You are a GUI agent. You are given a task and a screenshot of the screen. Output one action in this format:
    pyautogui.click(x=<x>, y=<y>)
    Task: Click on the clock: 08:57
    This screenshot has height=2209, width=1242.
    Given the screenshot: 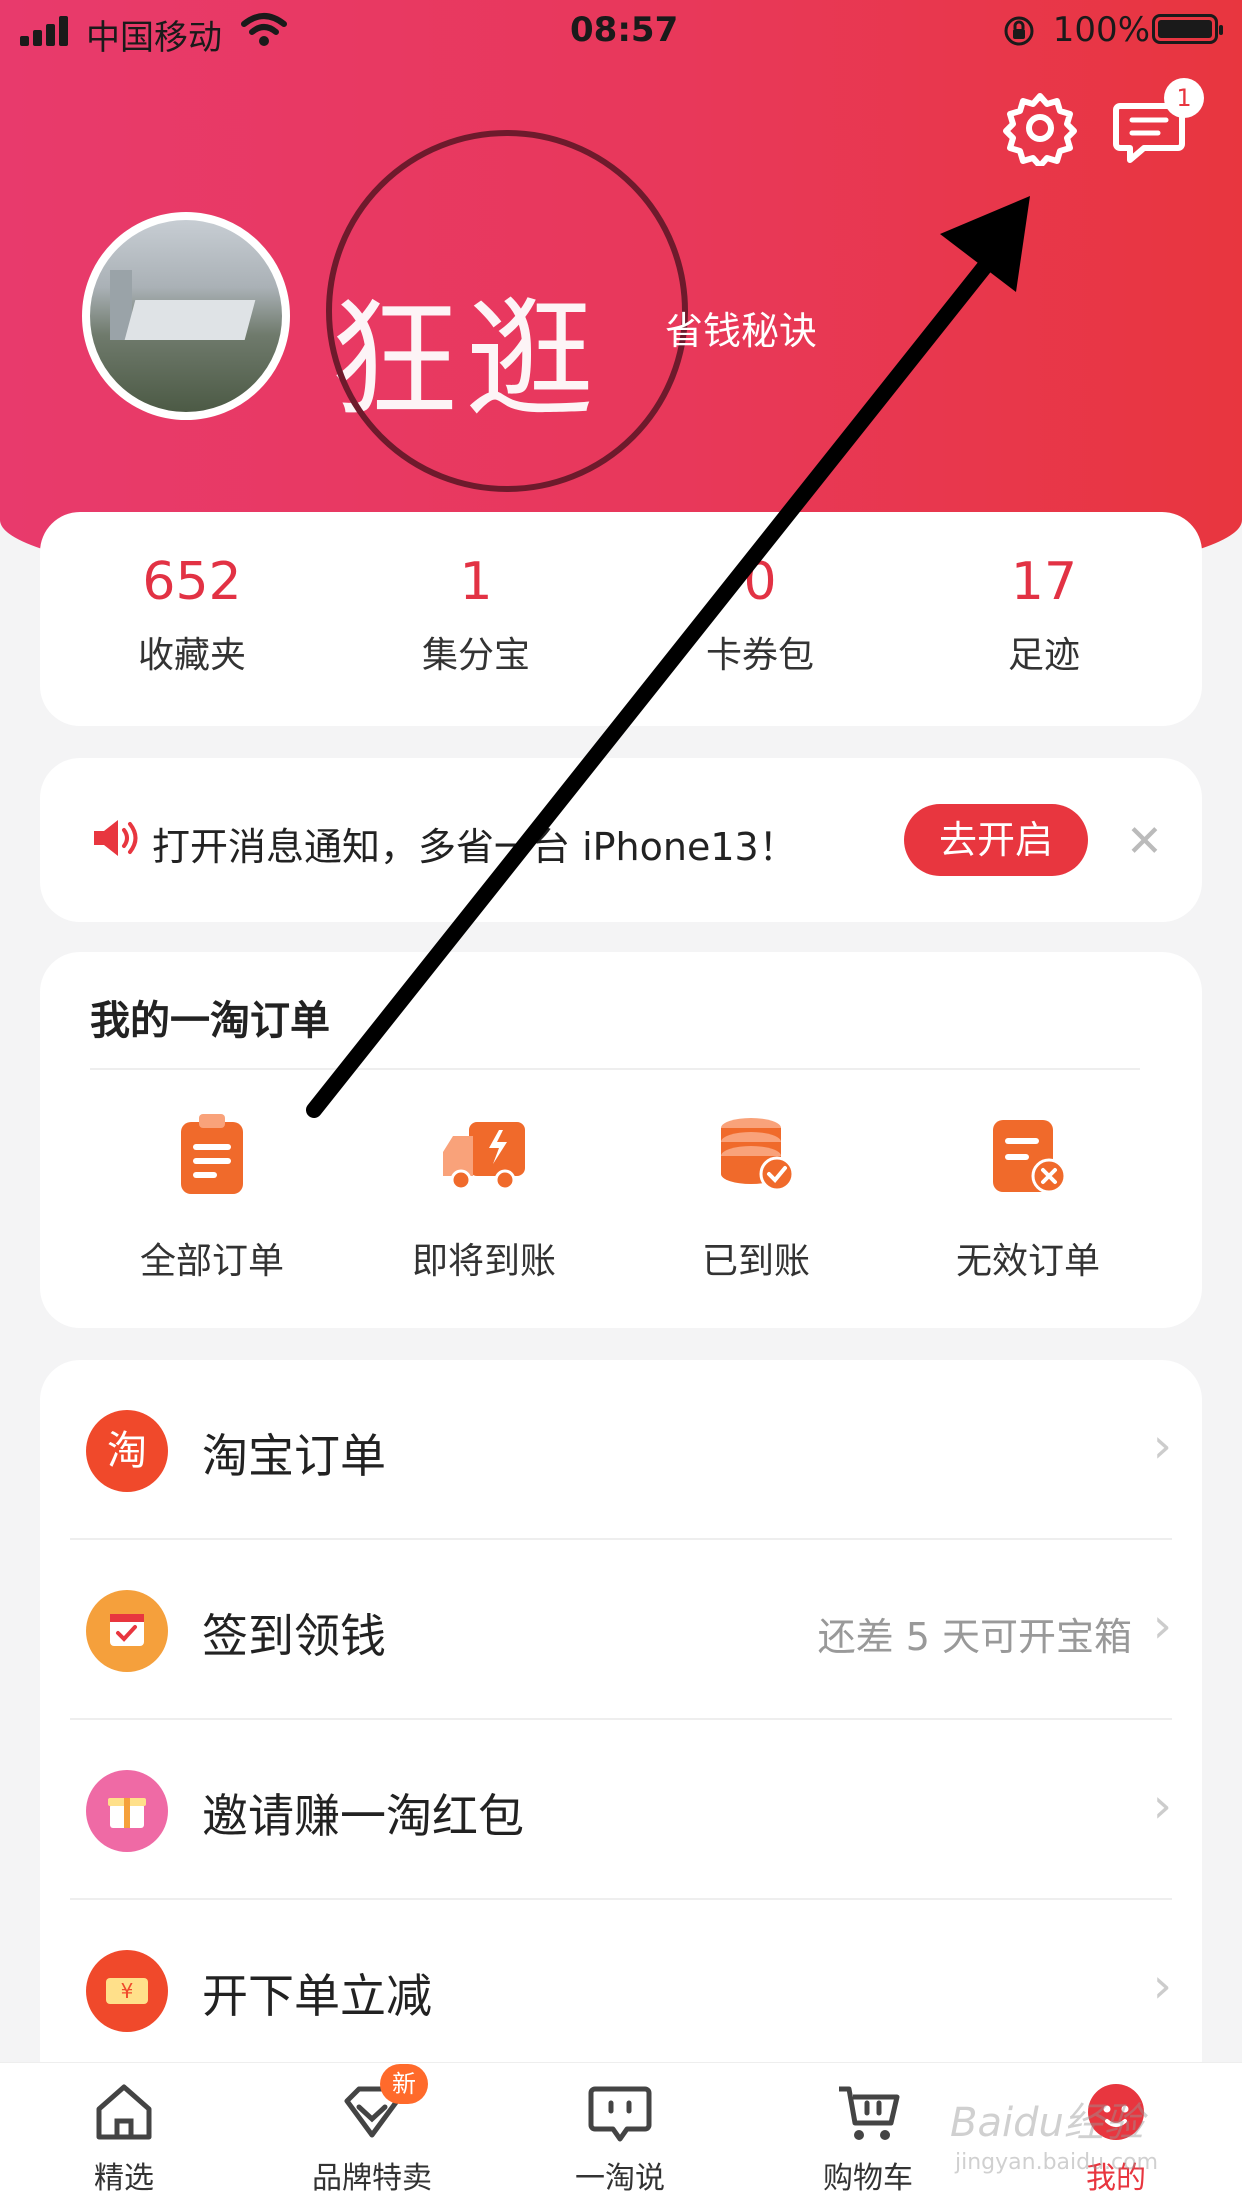 What is the action you would take?
    pyautogui.click(x=624, y=30)
    